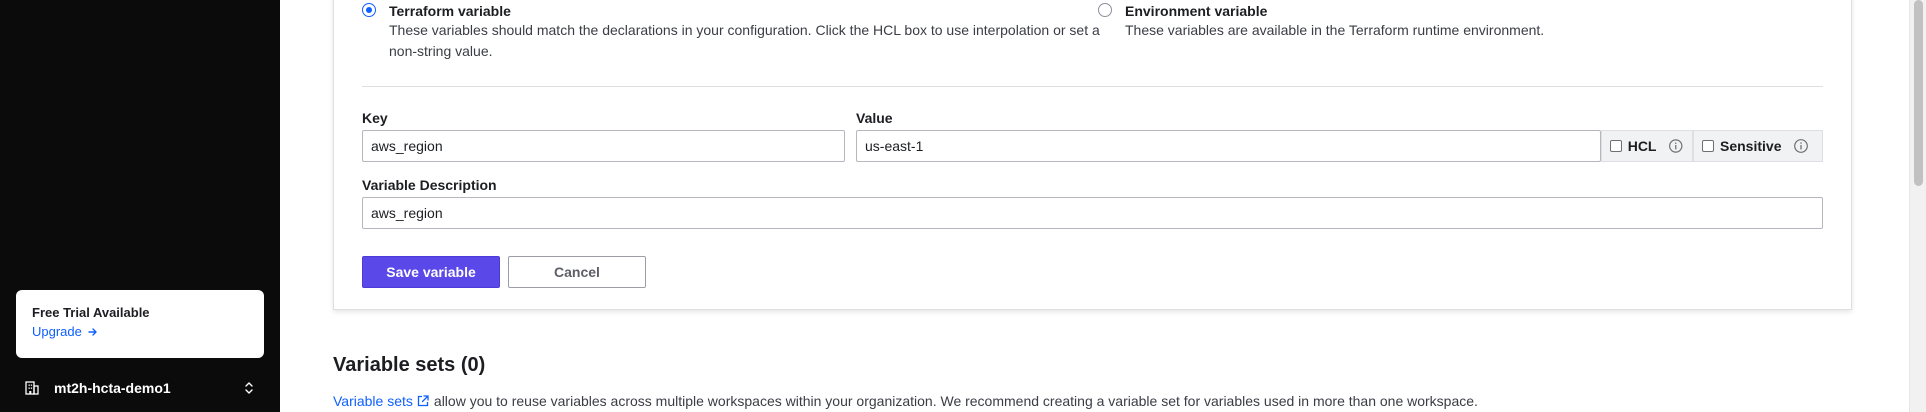 This screenshot has height=412, width=1926. What do you see at coordinates (91, 312) in the screenshot?
I see `free-trial-title: Free Trial Available` at bounding box center [91, 312].